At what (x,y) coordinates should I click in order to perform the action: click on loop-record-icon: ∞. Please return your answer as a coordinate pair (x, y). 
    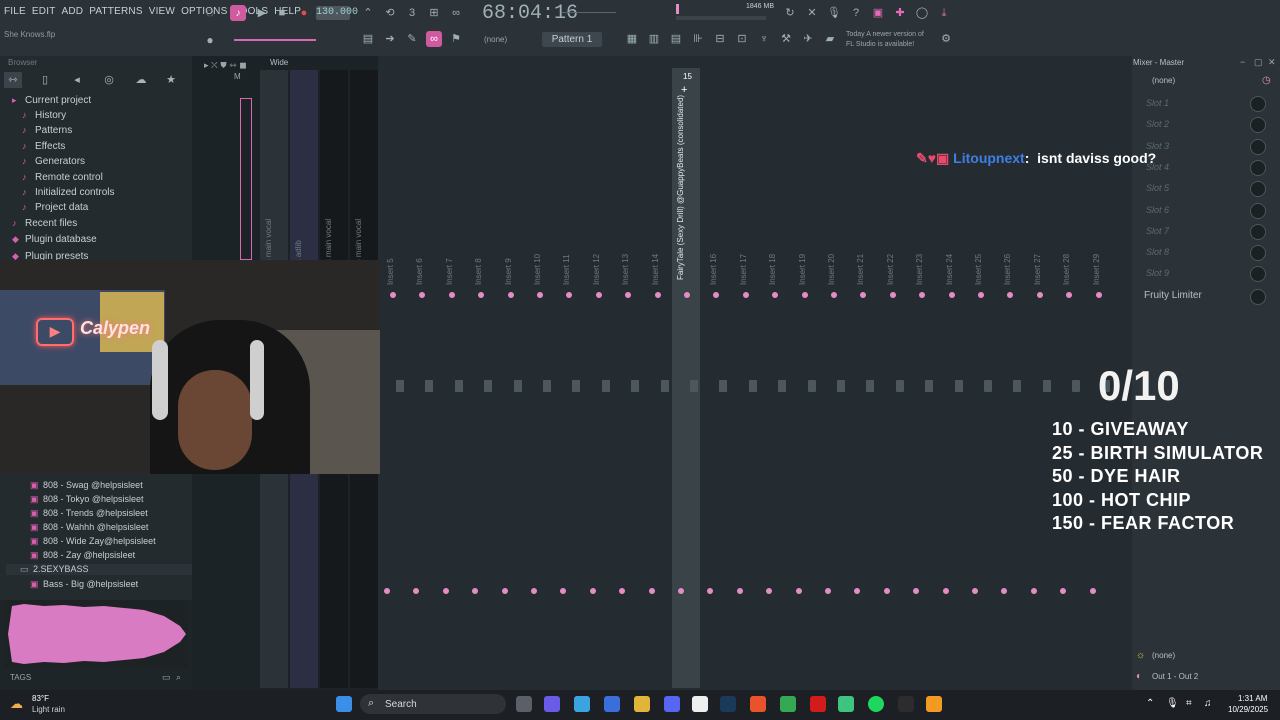
    Looking at the image, I should click on (456, 13).